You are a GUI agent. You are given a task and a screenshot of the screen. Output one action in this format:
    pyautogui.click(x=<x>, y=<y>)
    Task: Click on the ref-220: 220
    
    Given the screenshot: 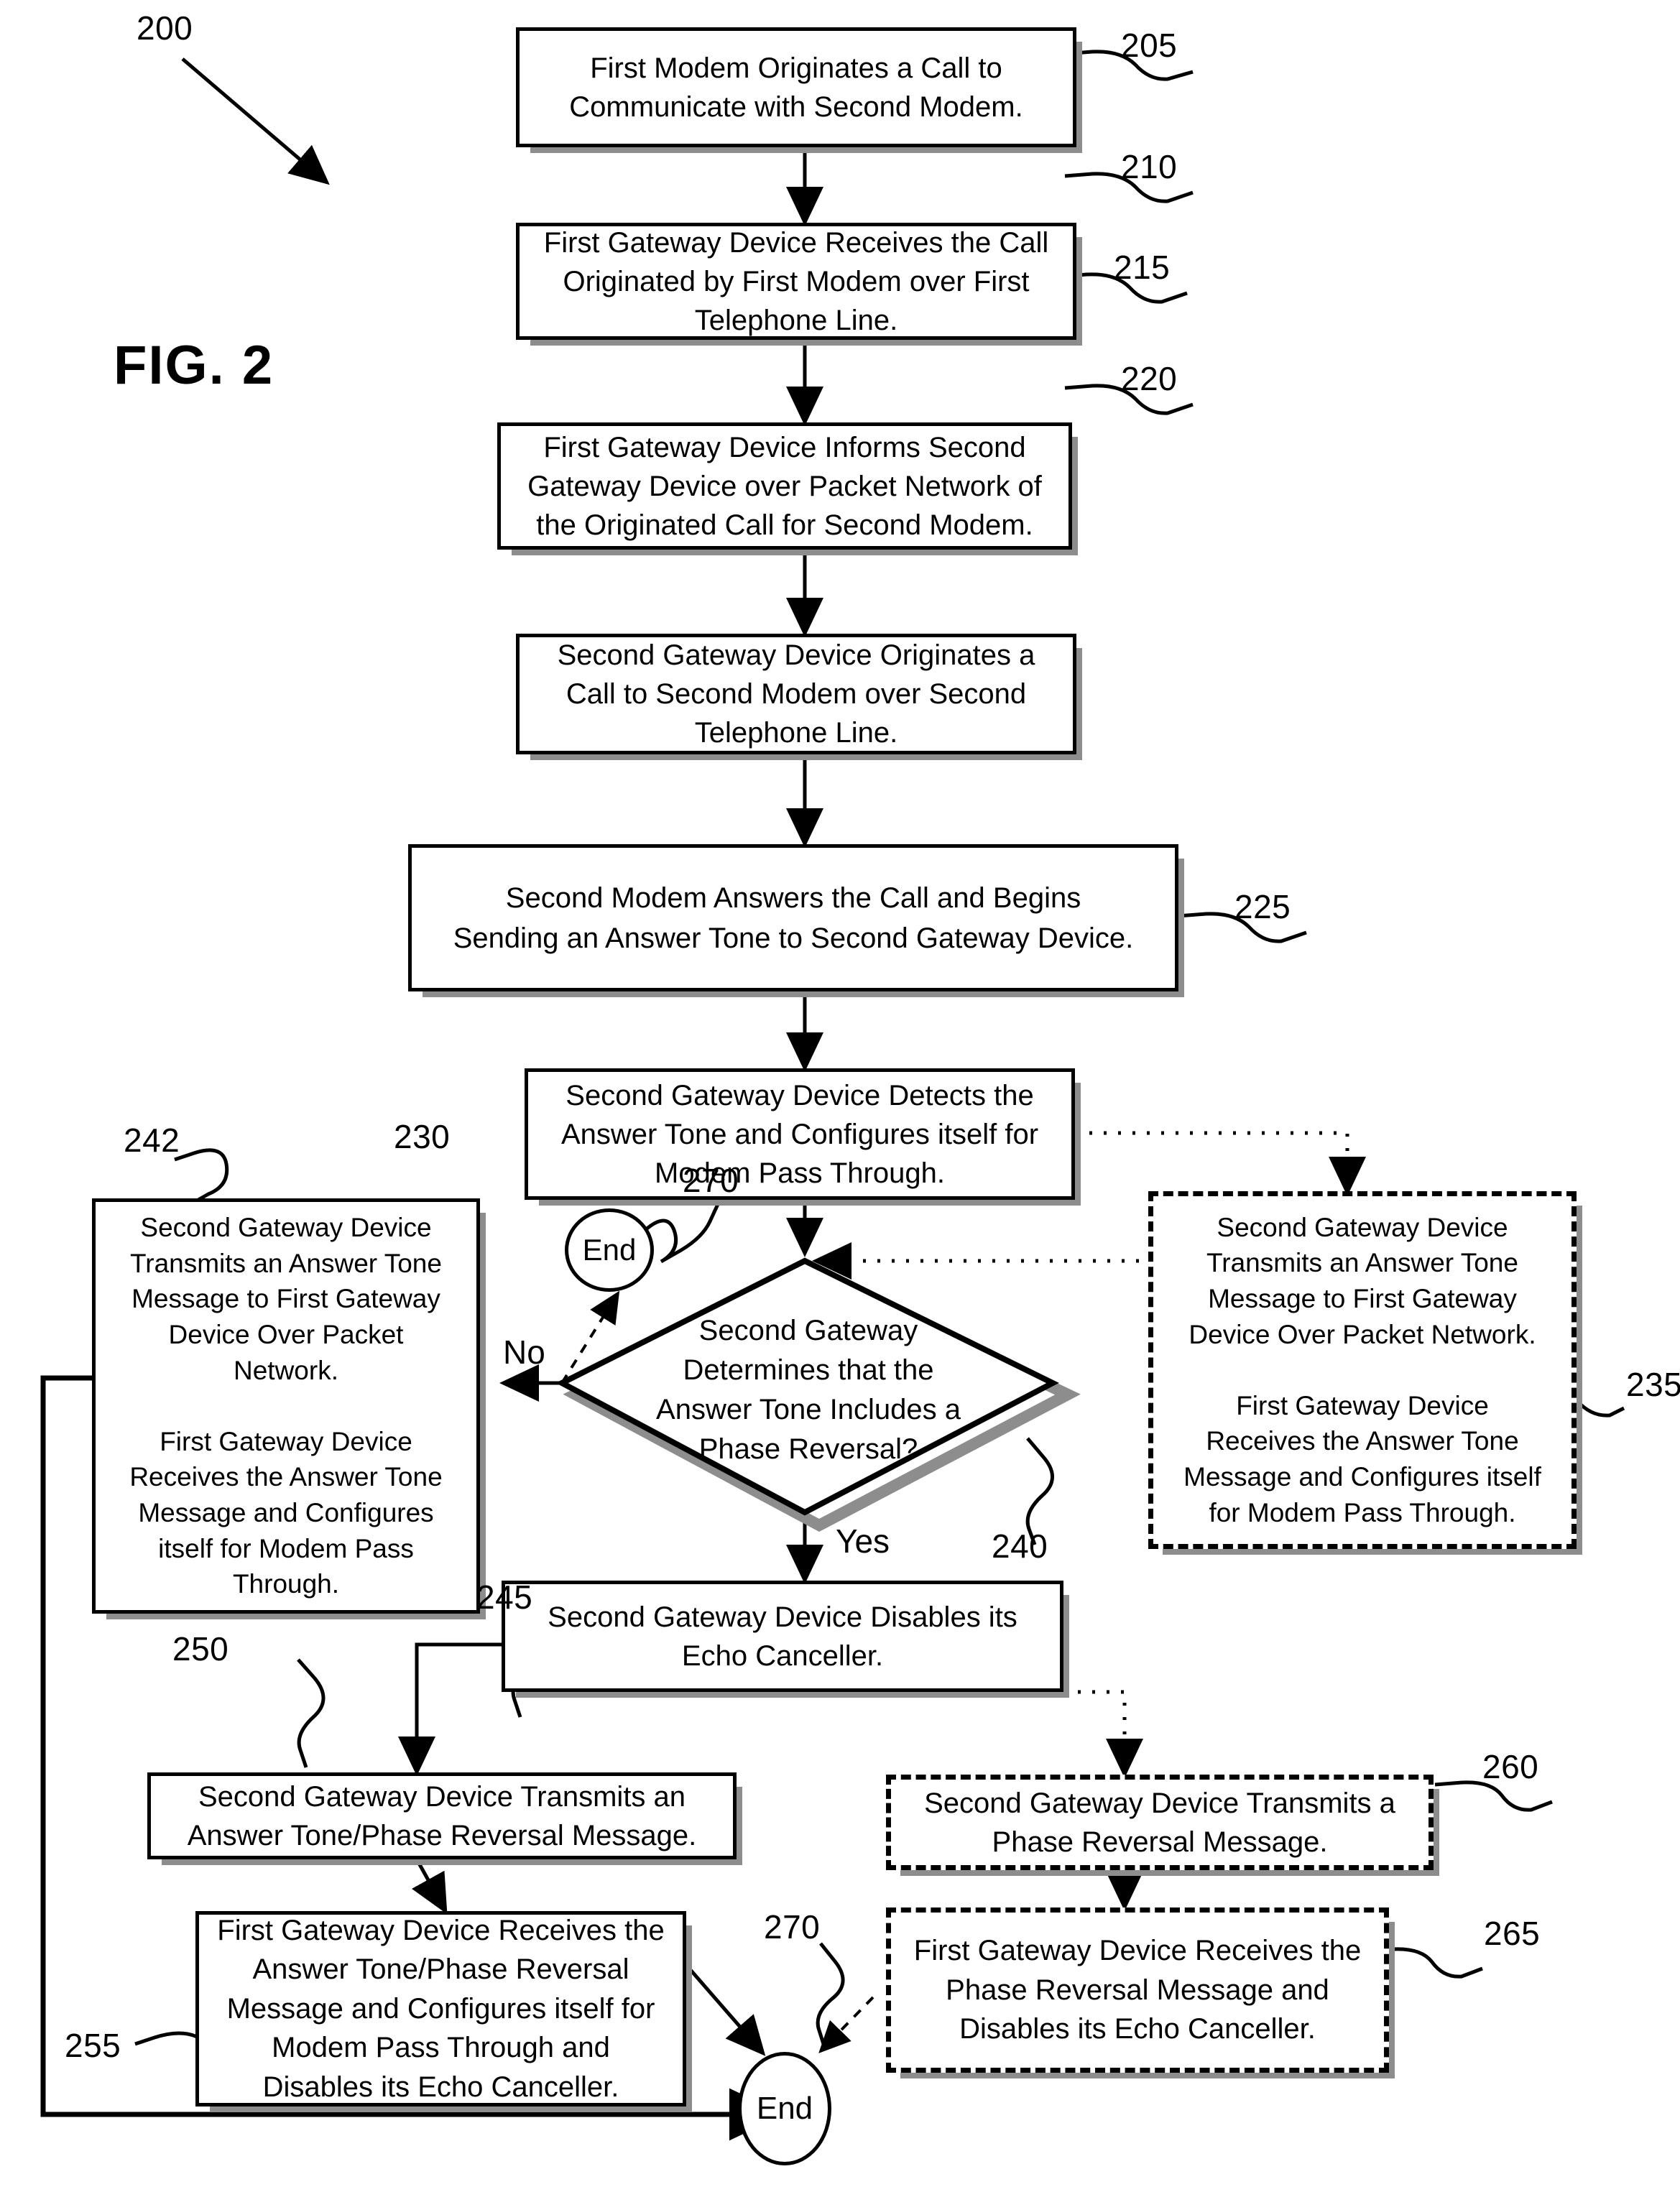 What is the action you would take?
    pyautogui.click(x=1149, y=378)
    